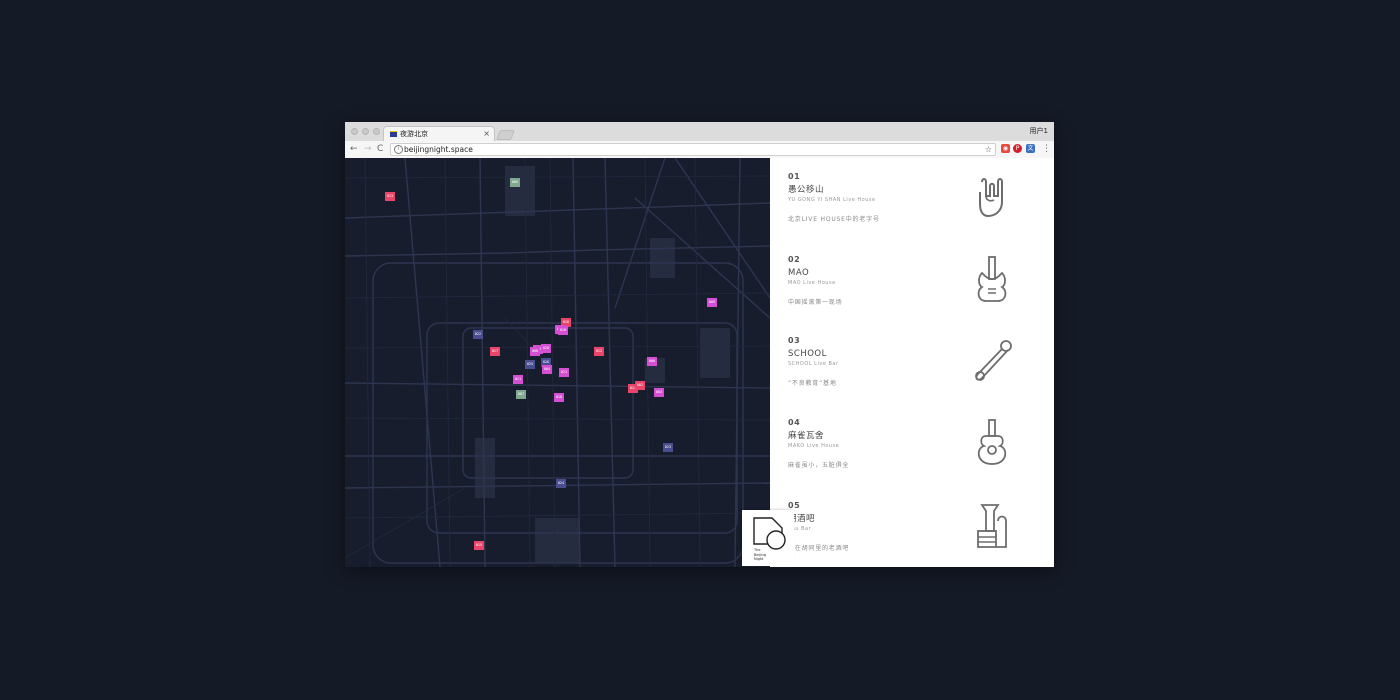  What do you see at coordinates (913, 444) in the screenshot?
I see `venue-item: 04 麻雀瓦舍 MAKO Live House 麻雀虽小，五脏俱全` at bounding box center [913, 444].